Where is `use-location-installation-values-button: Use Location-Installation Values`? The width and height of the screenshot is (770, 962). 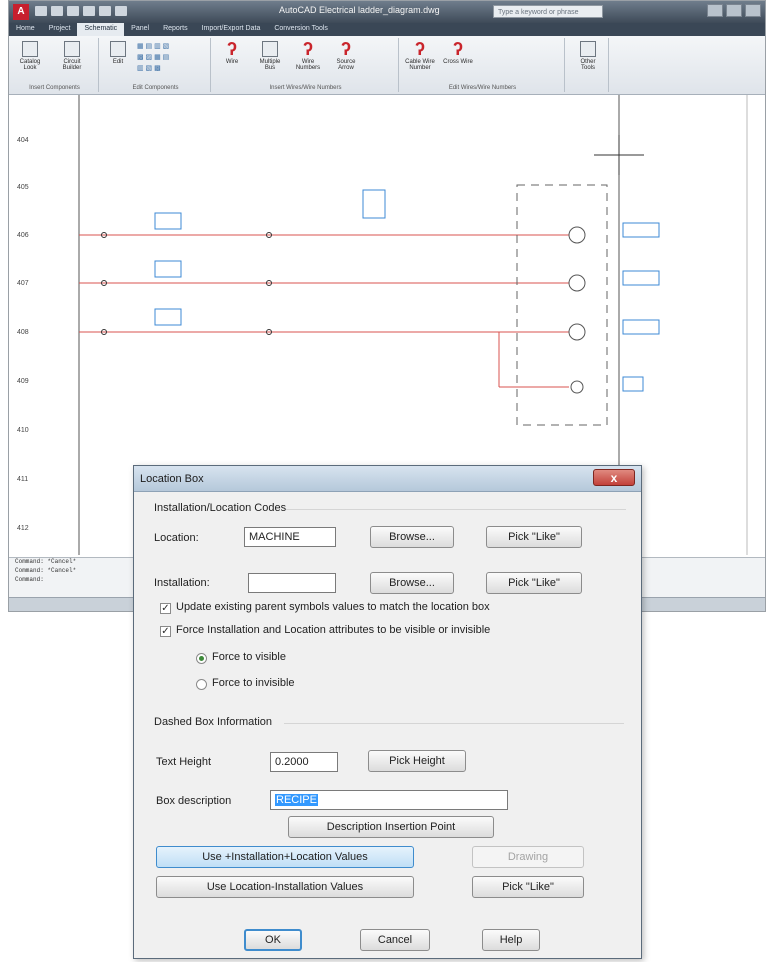
use-location-installation-values-button: Use Location-Installation Values is located at coordinates (285, 887).